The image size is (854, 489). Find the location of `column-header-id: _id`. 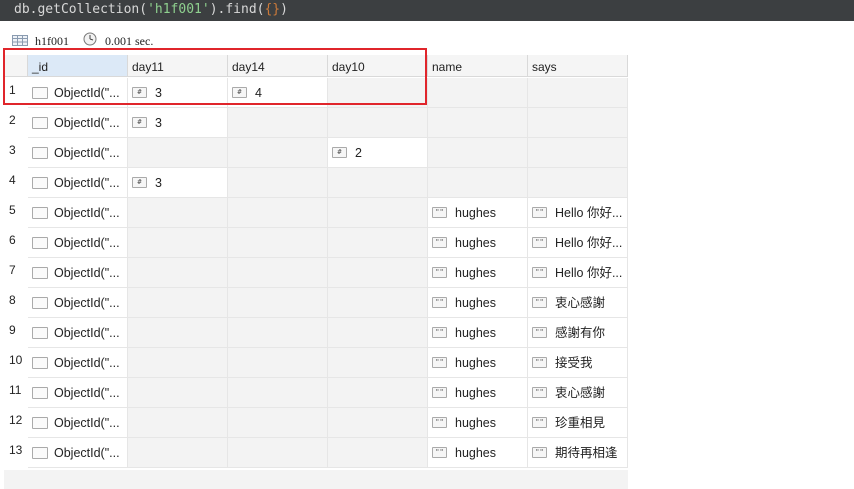

column-header-id: _id is located at coordinates (78, 66).